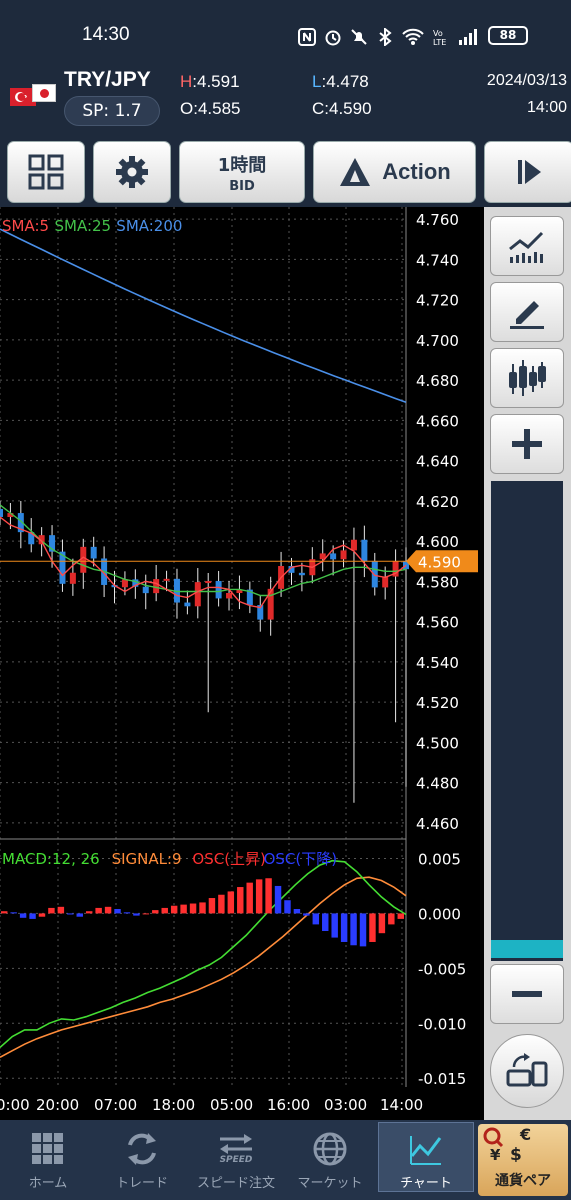 The width and height of the screenshot is (571, 1200). I want to click on time-tick-label: 14:00, so click(401, 1105).